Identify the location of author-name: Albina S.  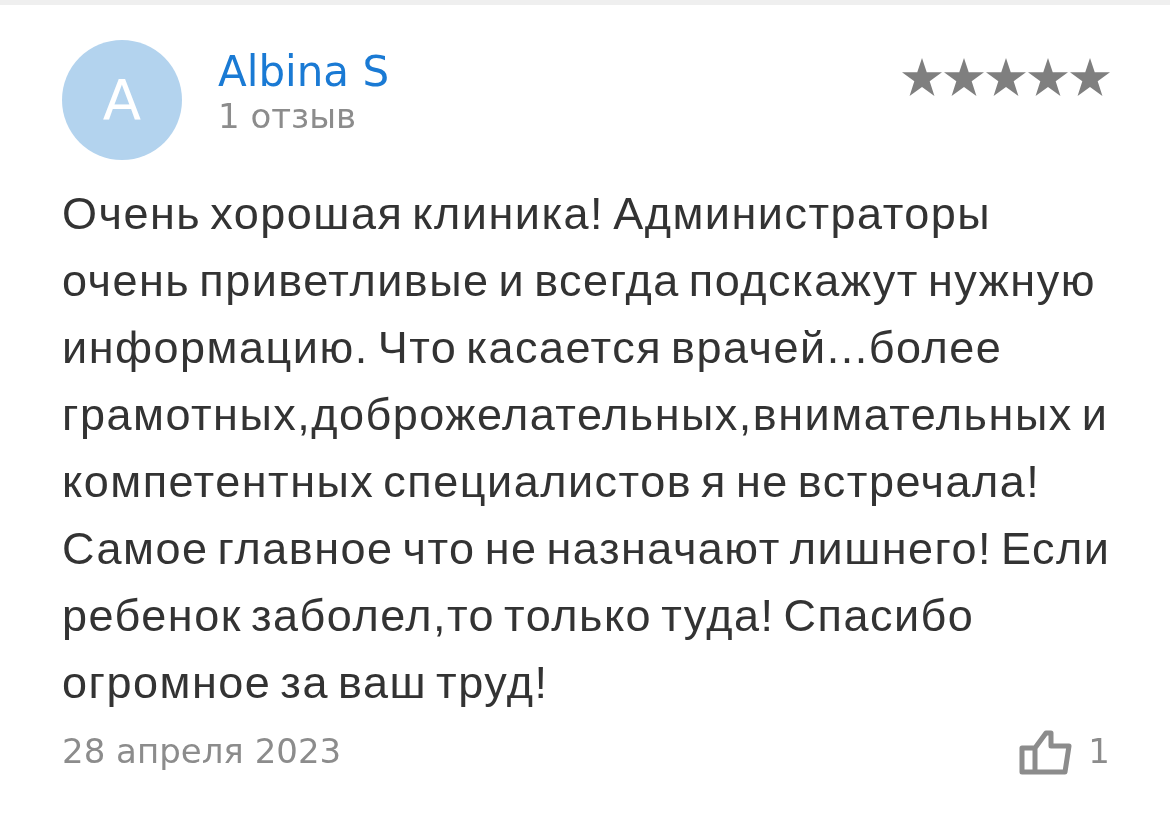
(304, 72).